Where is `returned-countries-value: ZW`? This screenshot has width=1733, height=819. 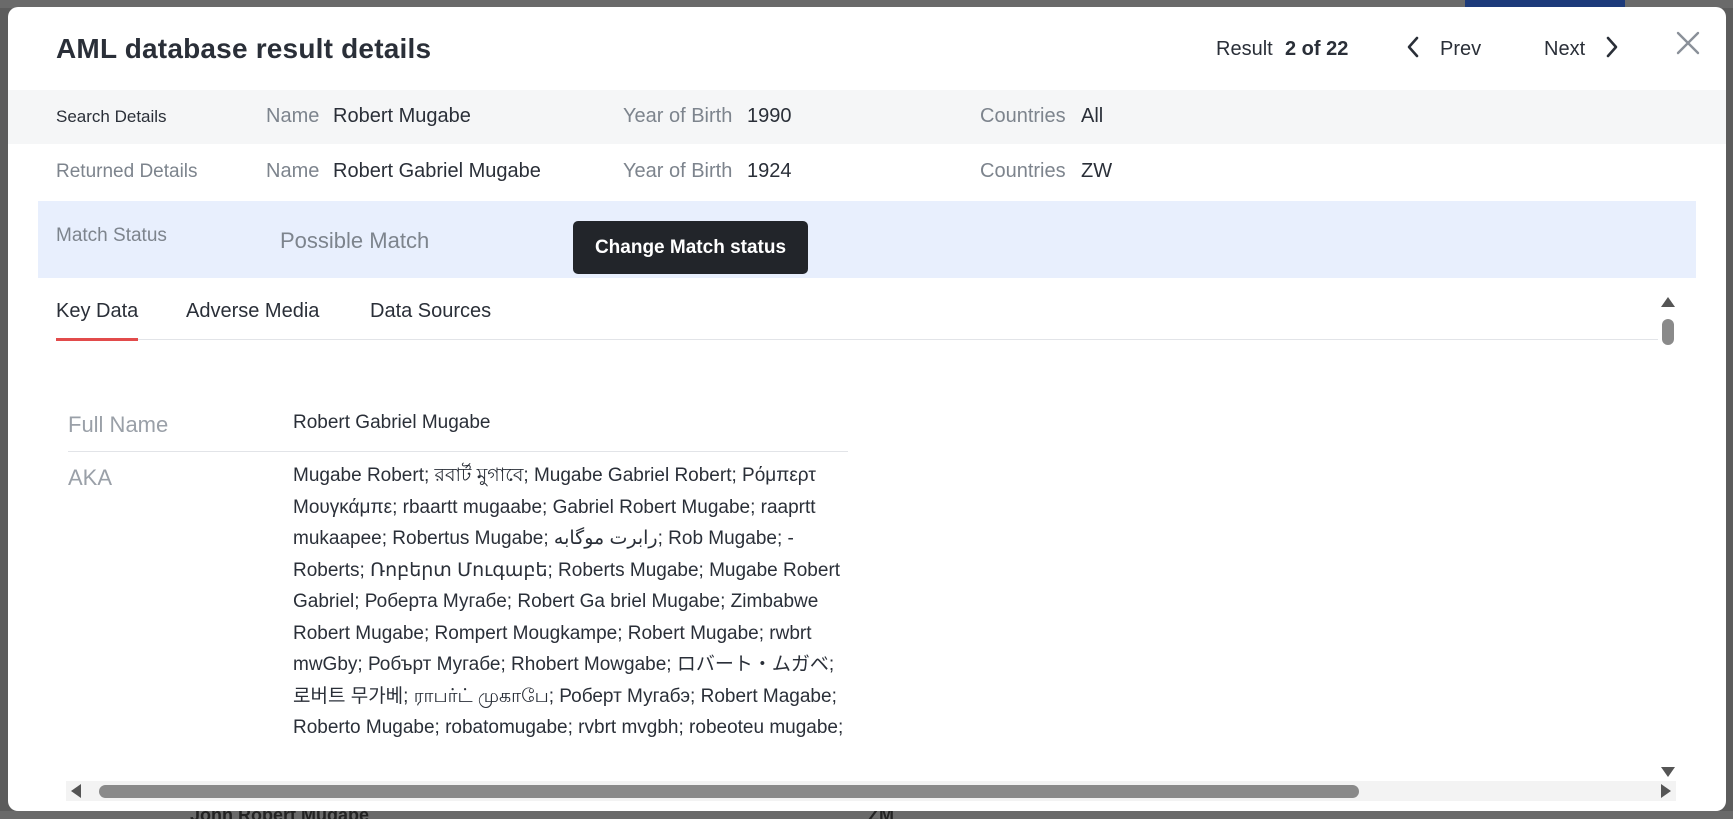 returned-countries-value: ZW is located at coordinates (1097, 171).